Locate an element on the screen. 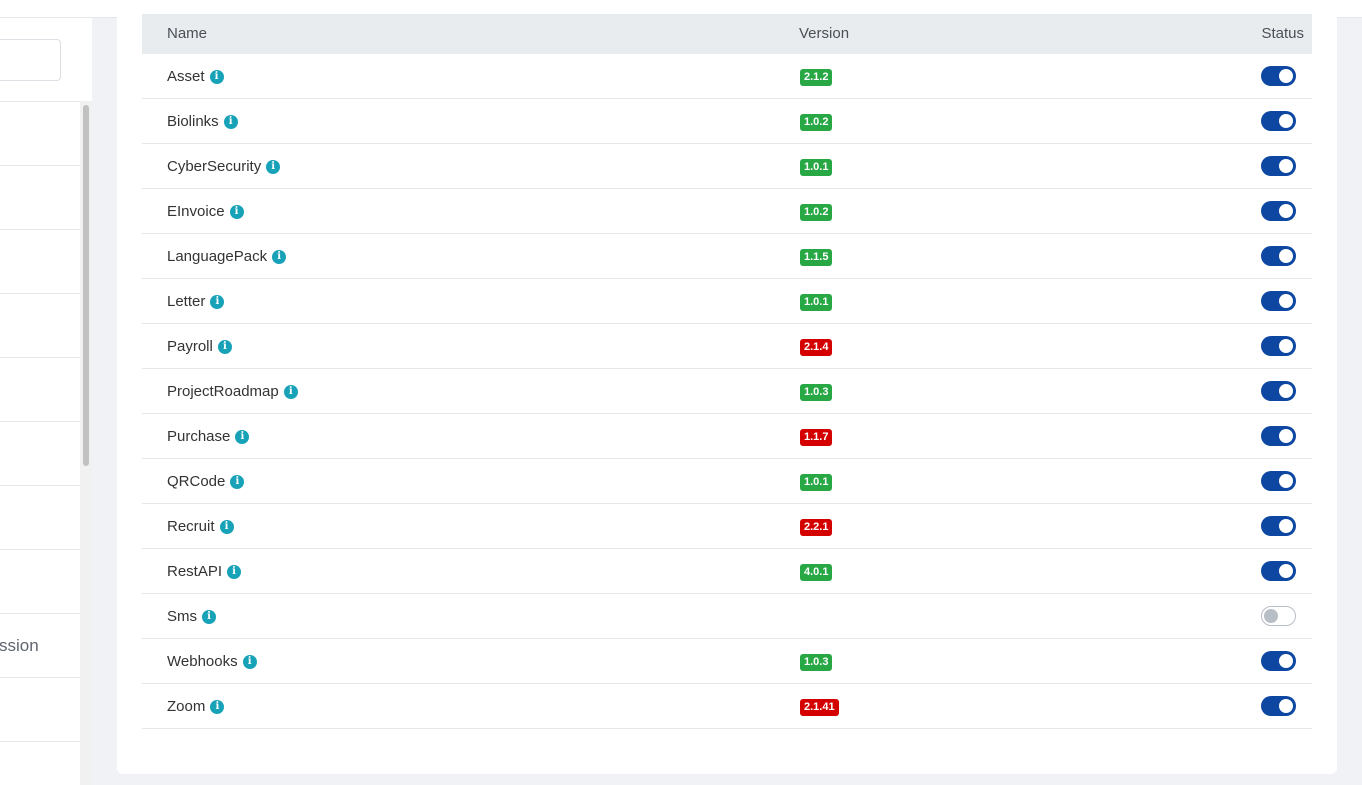 Image resolution: width=1362 pixels, height=785 pixels. table-row: QRCode i 1.0.1 is located at coordinates (727, 481).